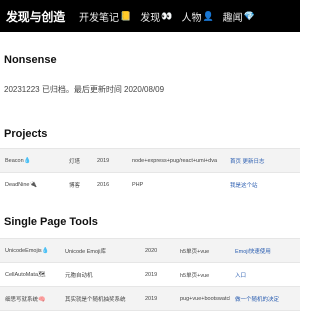 The width and height of the screenshot is (320, 334). I want to click on table-row, so click(150, 322).